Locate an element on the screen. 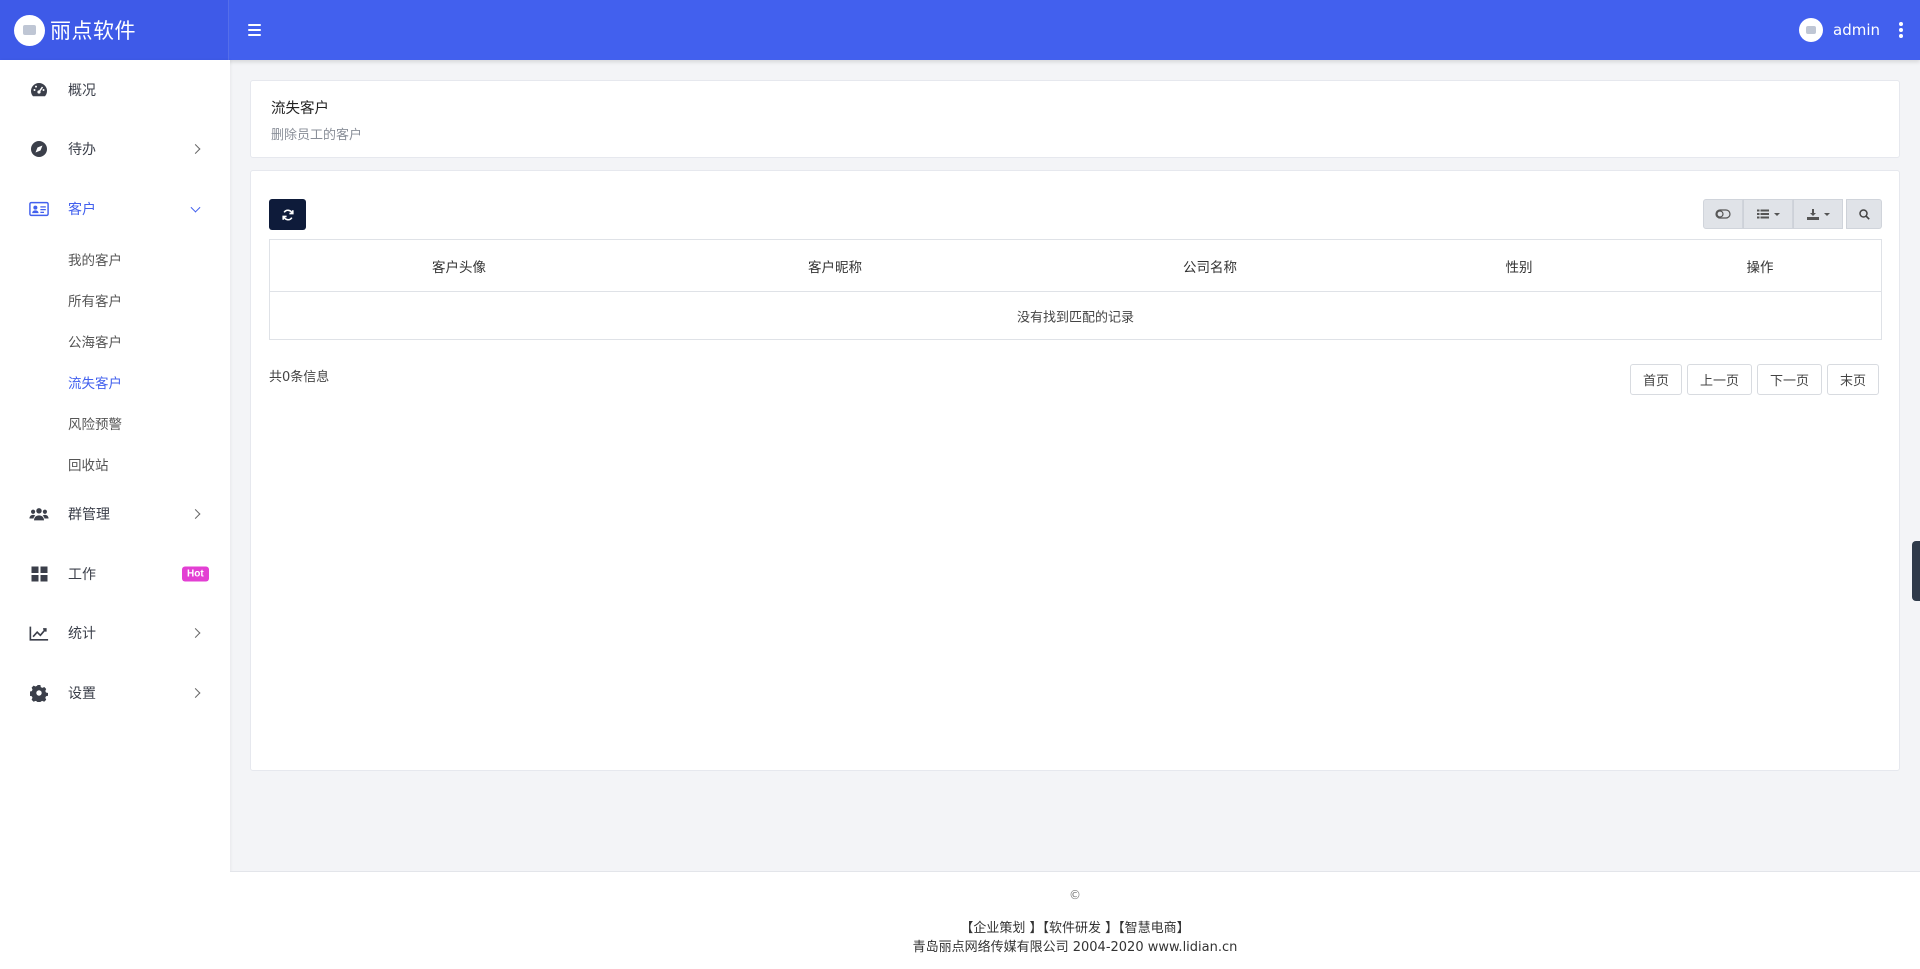 This screenshot has height=969, width=1920. pagination: 首页 上一页 下一页 末页 is located at coordinates (1754, 379).